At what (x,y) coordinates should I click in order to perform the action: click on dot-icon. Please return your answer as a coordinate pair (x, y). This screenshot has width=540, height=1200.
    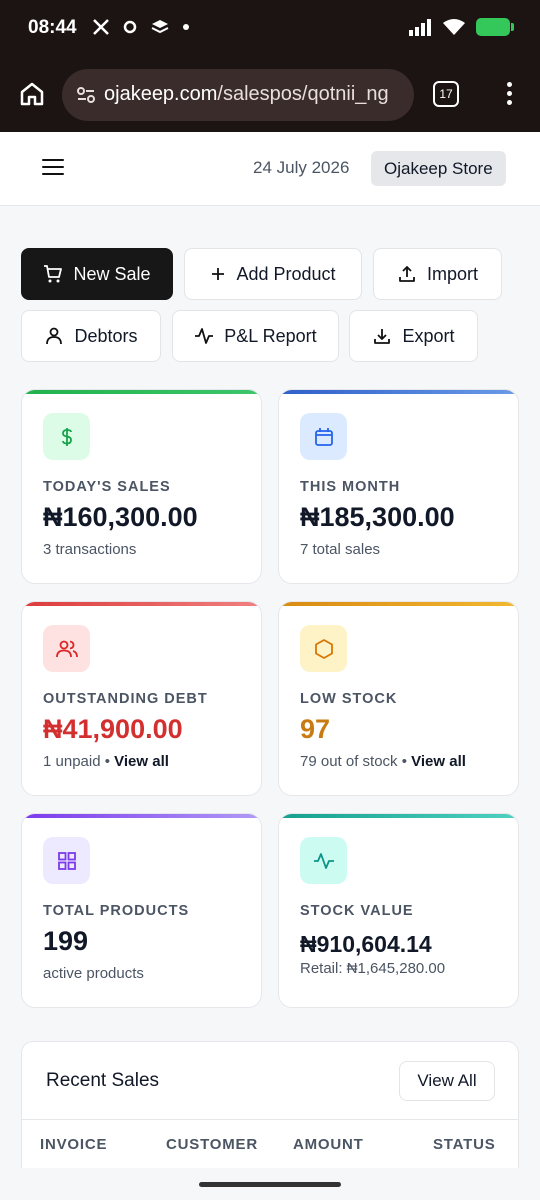
    Looking at the image, I should click on (186, 27).